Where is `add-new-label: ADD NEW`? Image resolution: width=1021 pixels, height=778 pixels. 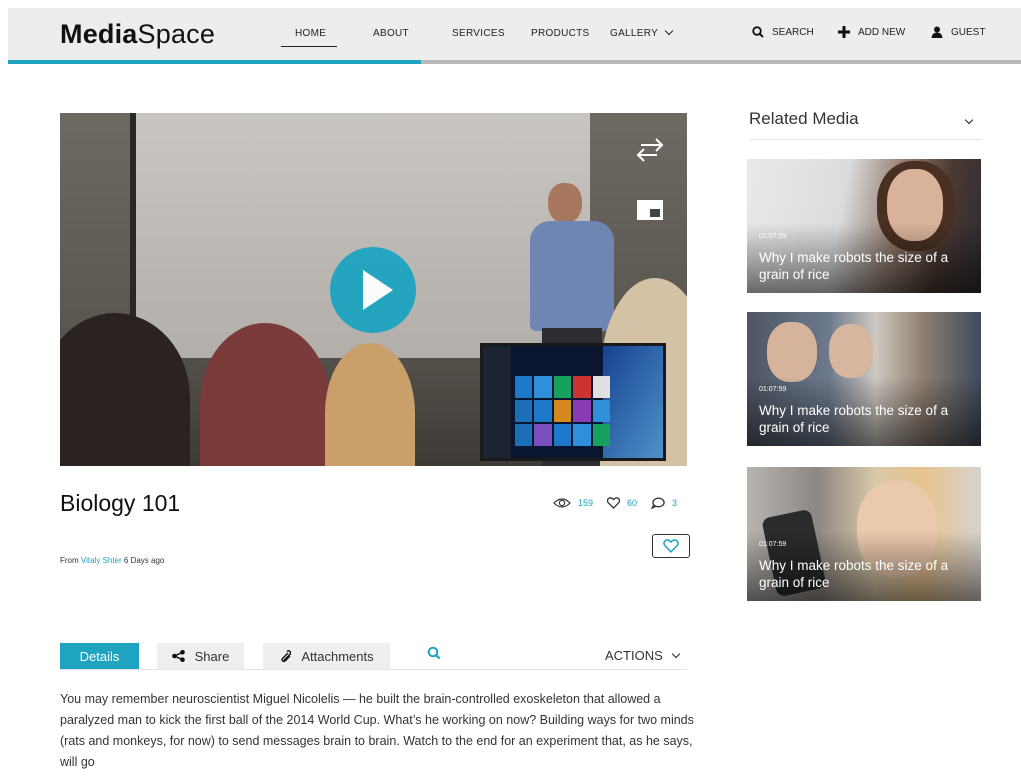
add-new-label: ADD NEW is located at coordinates (882, 32).